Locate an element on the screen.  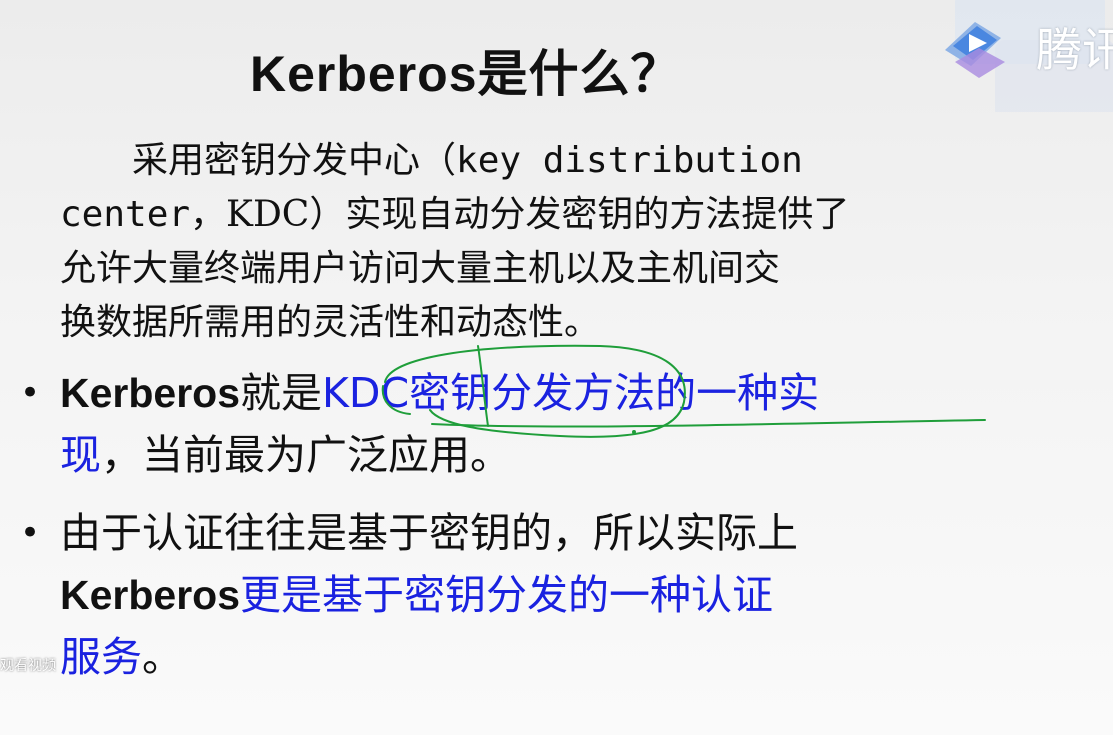
bullet-2-term: Kerberos is located at coordinates (150, 595).